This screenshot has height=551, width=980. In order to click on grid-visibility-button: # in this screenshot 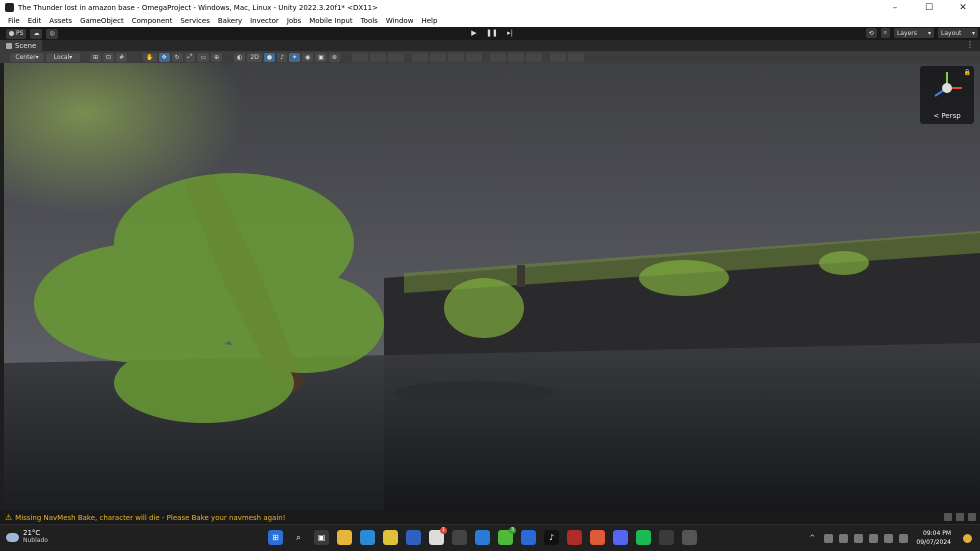, I will do `click(122, 57)`.